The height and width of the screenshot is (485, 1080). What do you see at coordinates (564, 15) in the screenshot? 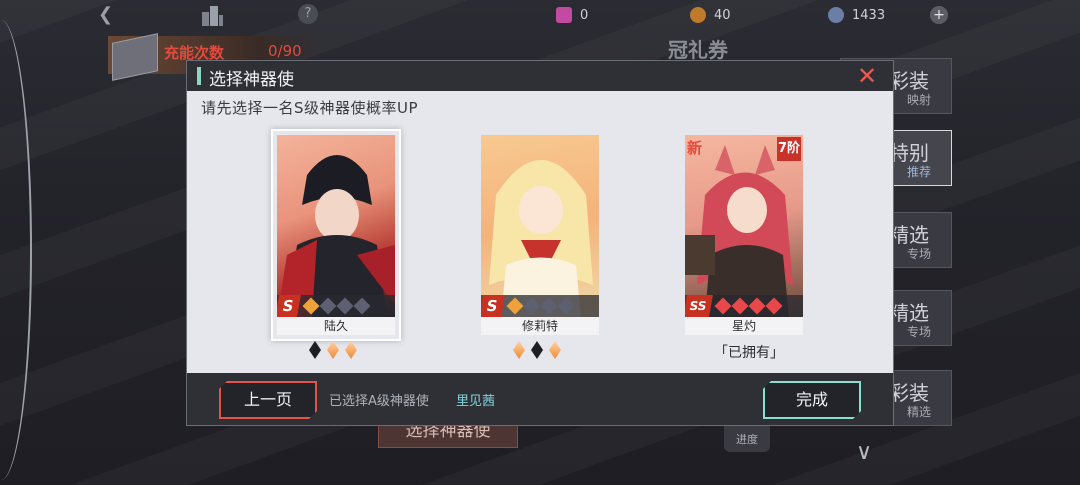
I see `ticket-icon` at bounding box center [564, 15].